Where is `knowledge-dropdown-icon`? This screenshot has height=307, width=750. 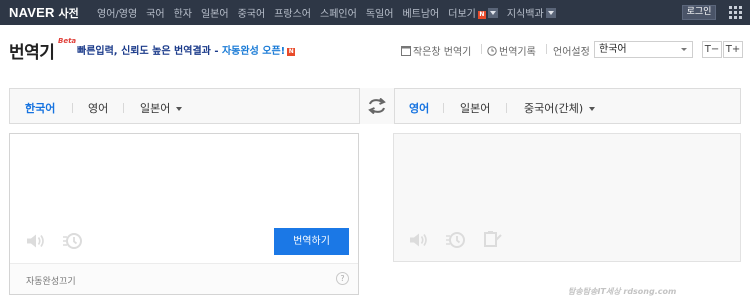
knowledge-dropdown-icon is located at coordinates (550, 13).